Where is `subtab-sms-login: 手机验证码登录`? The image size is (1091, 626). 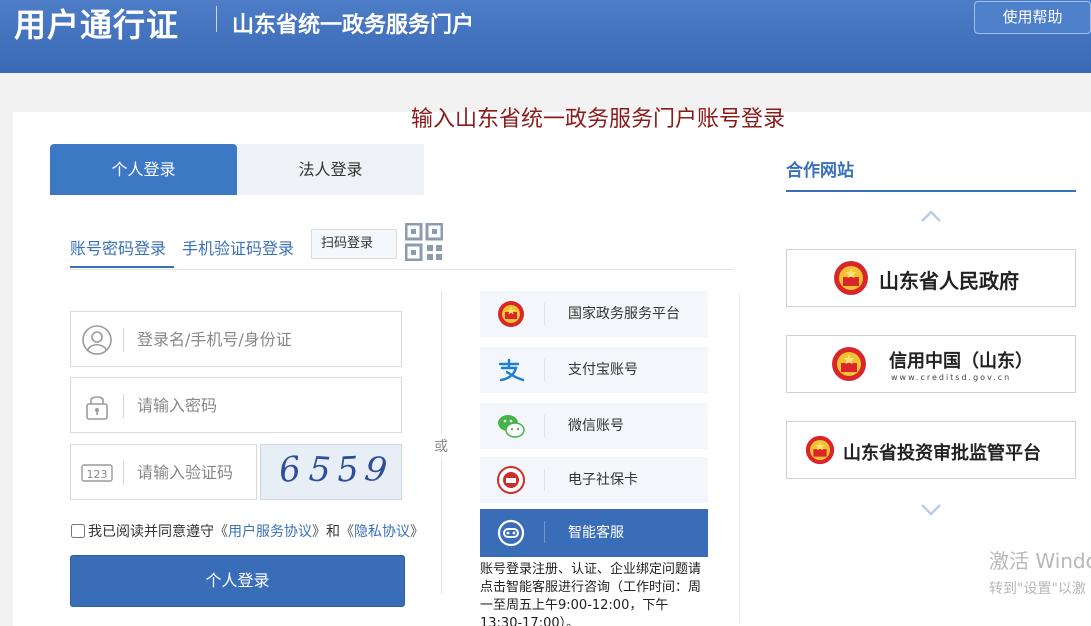 subtab-sms-login: 手机验证码登录 is located at coordinates (238, 247).